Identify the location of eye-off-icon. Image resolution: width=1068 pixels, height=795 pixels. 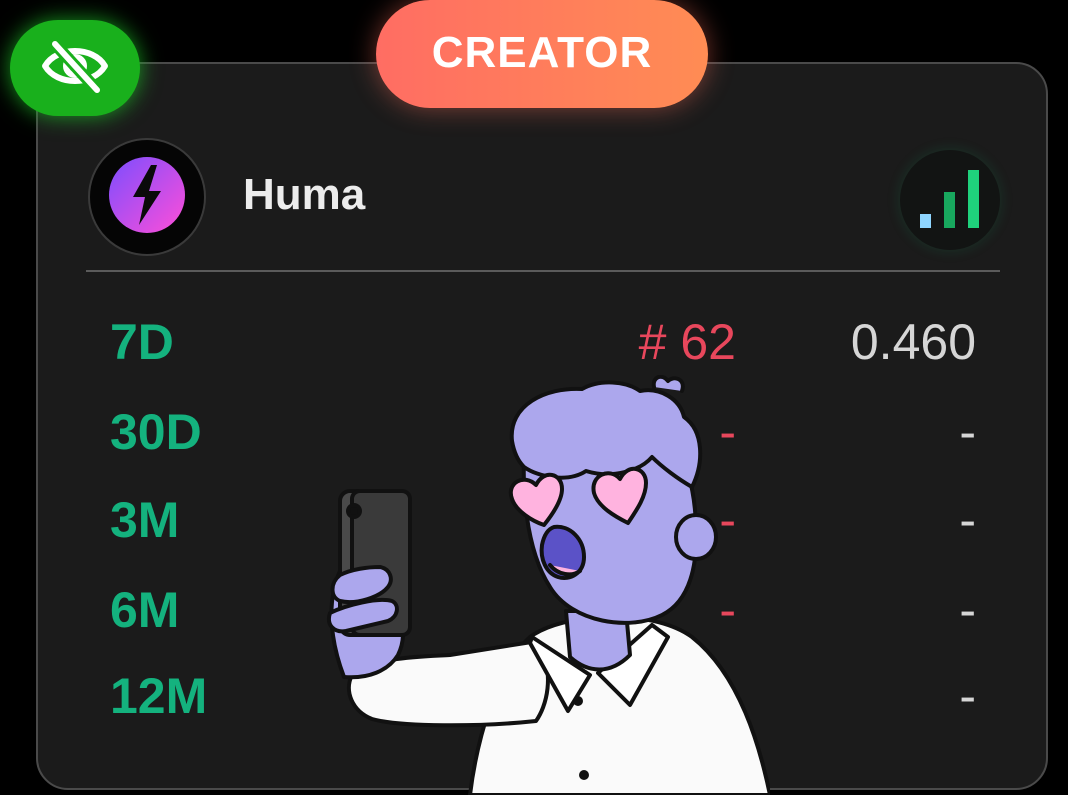
(75, 68).